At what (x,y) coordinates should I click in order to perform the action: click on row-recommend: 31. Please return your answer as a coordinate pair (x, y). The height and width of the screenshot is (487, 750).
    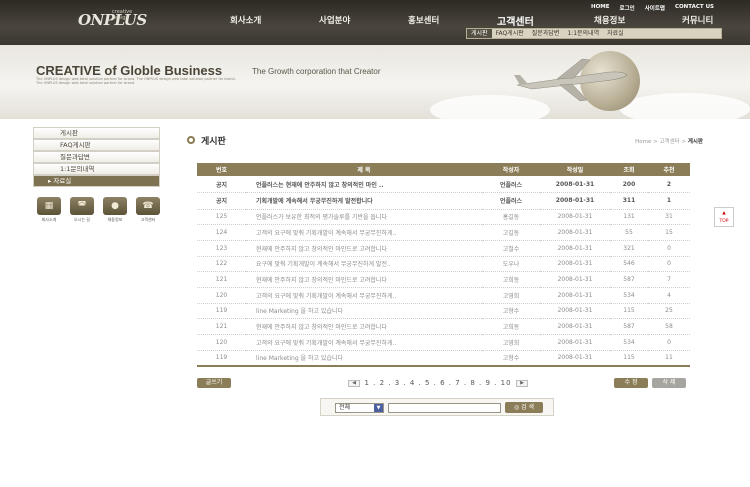
    Looking at the image, I should click on (669, 217).